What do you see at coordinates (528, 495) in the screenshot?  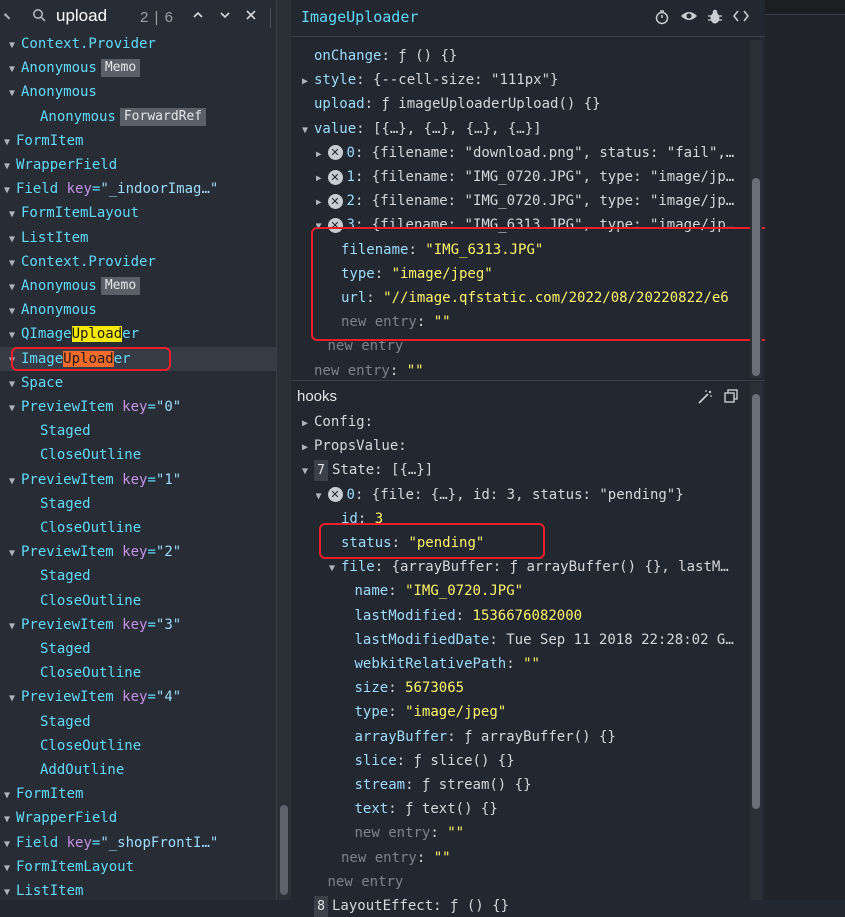 I see `prop-value: {file: {…}, id: 3, status: "pending"}` at bounding box center [528, 495].